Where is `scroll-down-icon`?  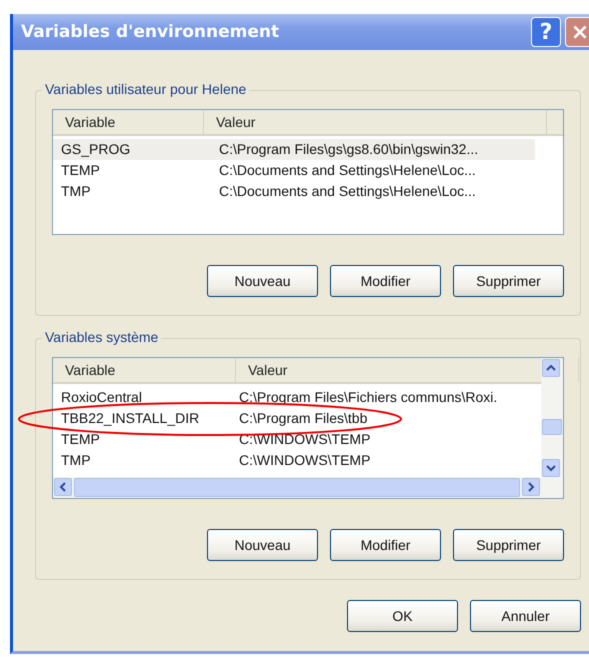 scroll-down-icon is located at coordinates (551, 468).